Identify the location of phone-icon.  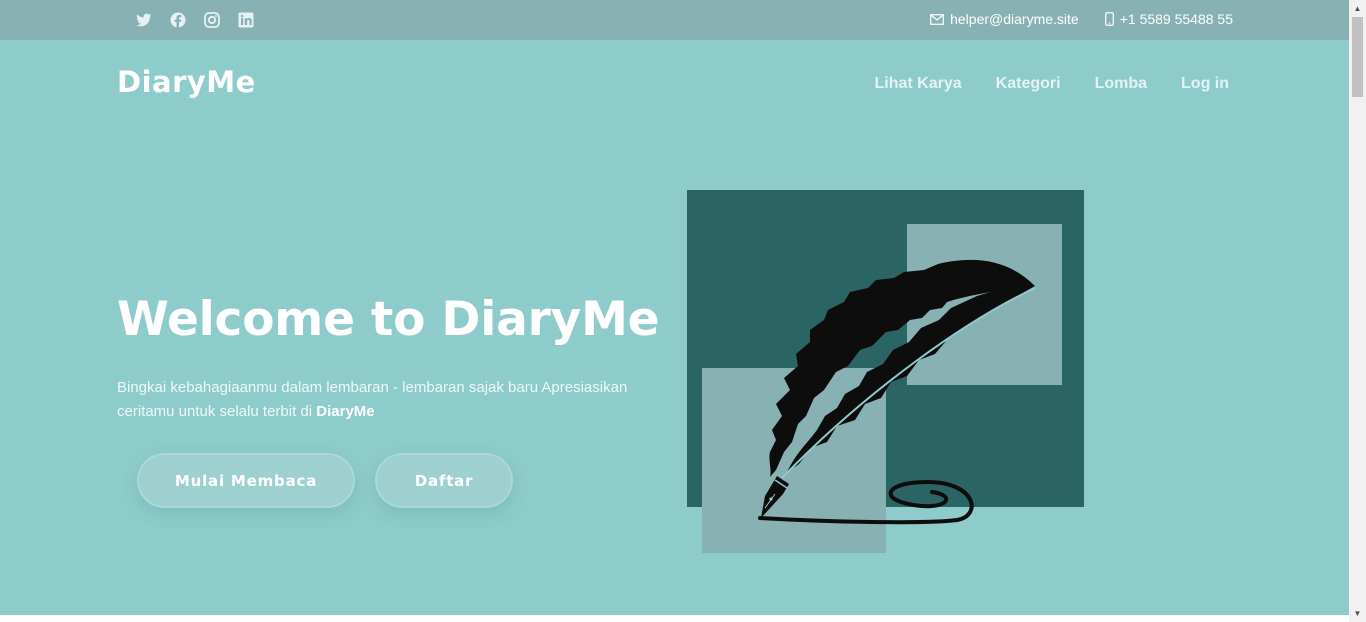
(1109, 19).